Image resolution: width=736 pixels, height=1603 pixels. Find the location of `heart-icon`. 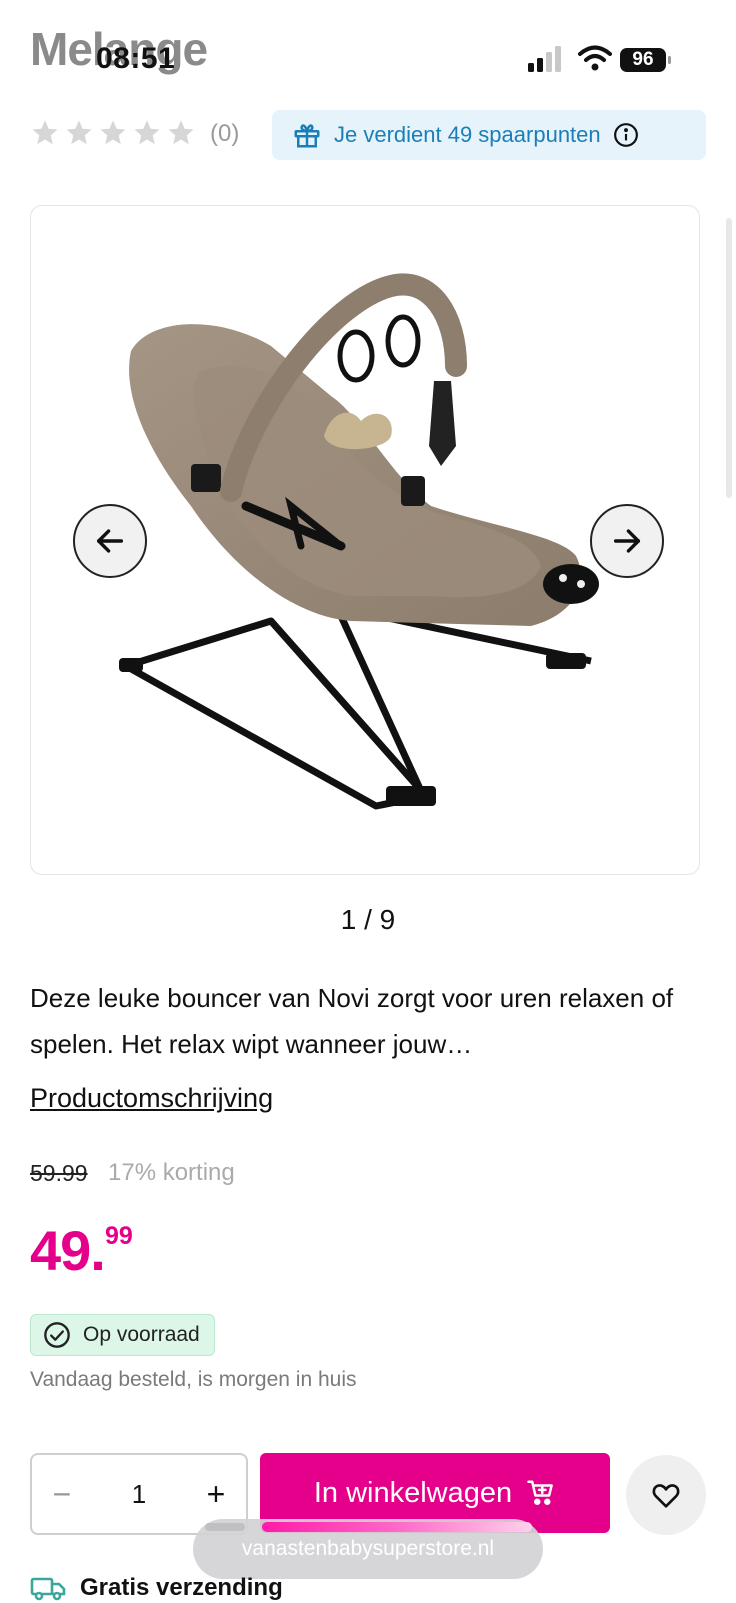

heart-icon is located at coordinates (666, 1496).